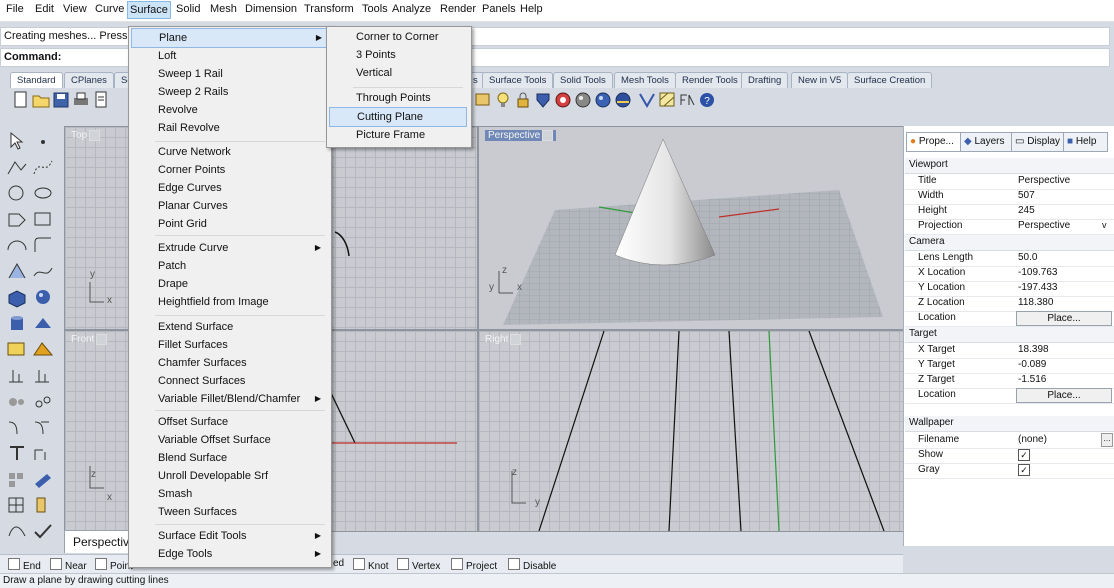 Image resolution: width=1114 pixels, height=588 pixels. Describe the element at coordinates (229, 92) in the screenshot. I see `menu-item-sweep-2-rails: Sweep 2 Rails` at that location.